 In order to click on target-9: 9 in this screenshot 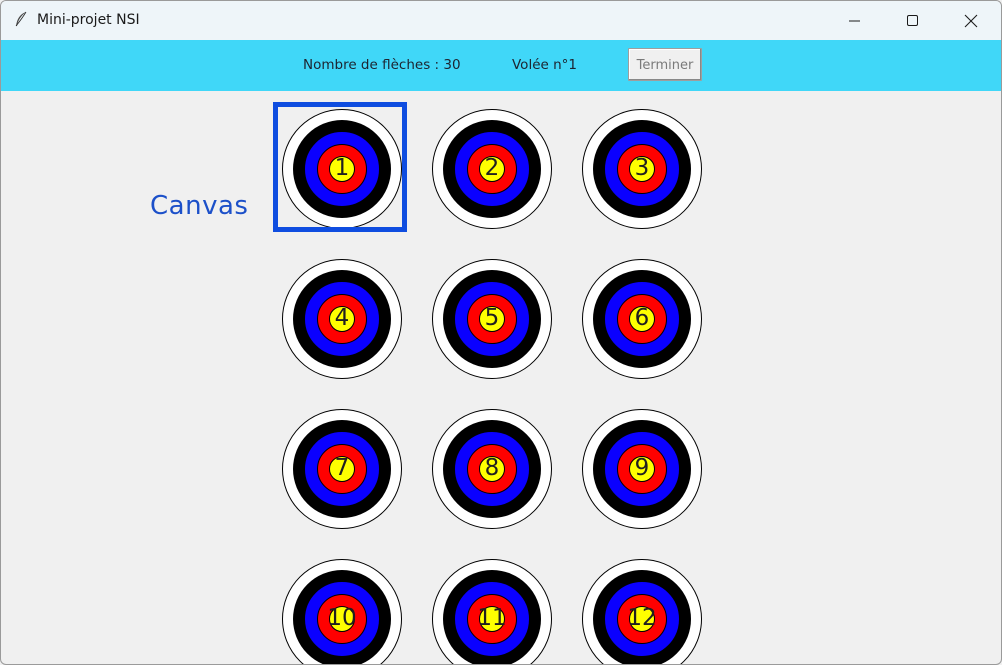, I will do `click(642, 469)`.